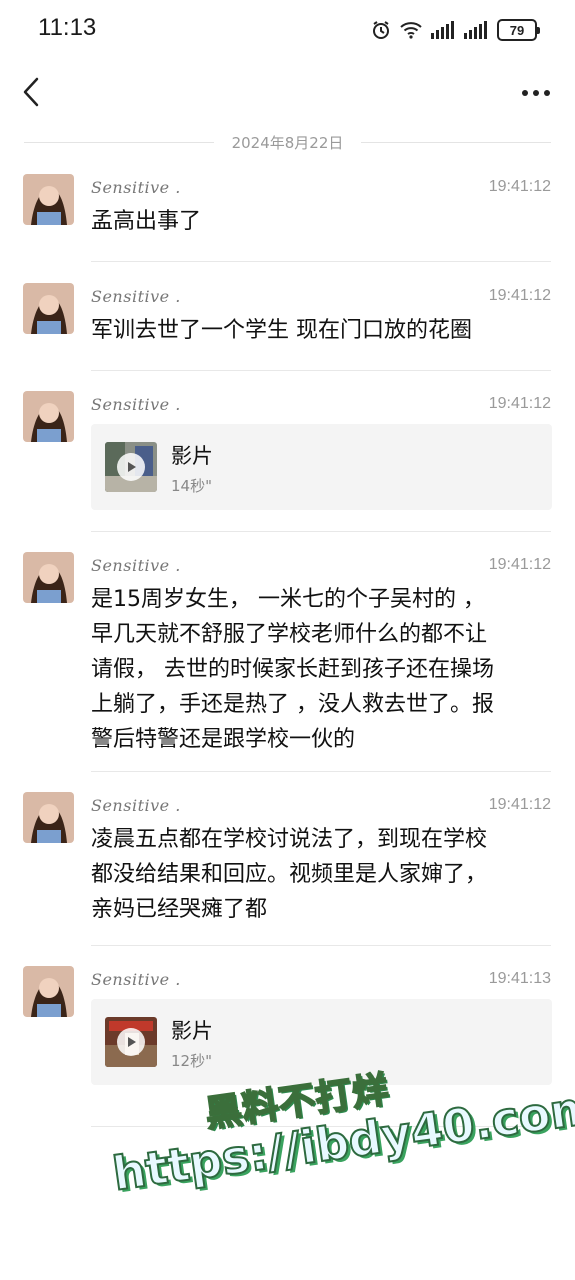 This screenshot has height=1280, width=575. What do you see at coordinates (292, 669) in the screenshot?
I see `message-text-line: 请假， 去世的时候家长赶到孩子还在操场` at bounding box center [292, 669].